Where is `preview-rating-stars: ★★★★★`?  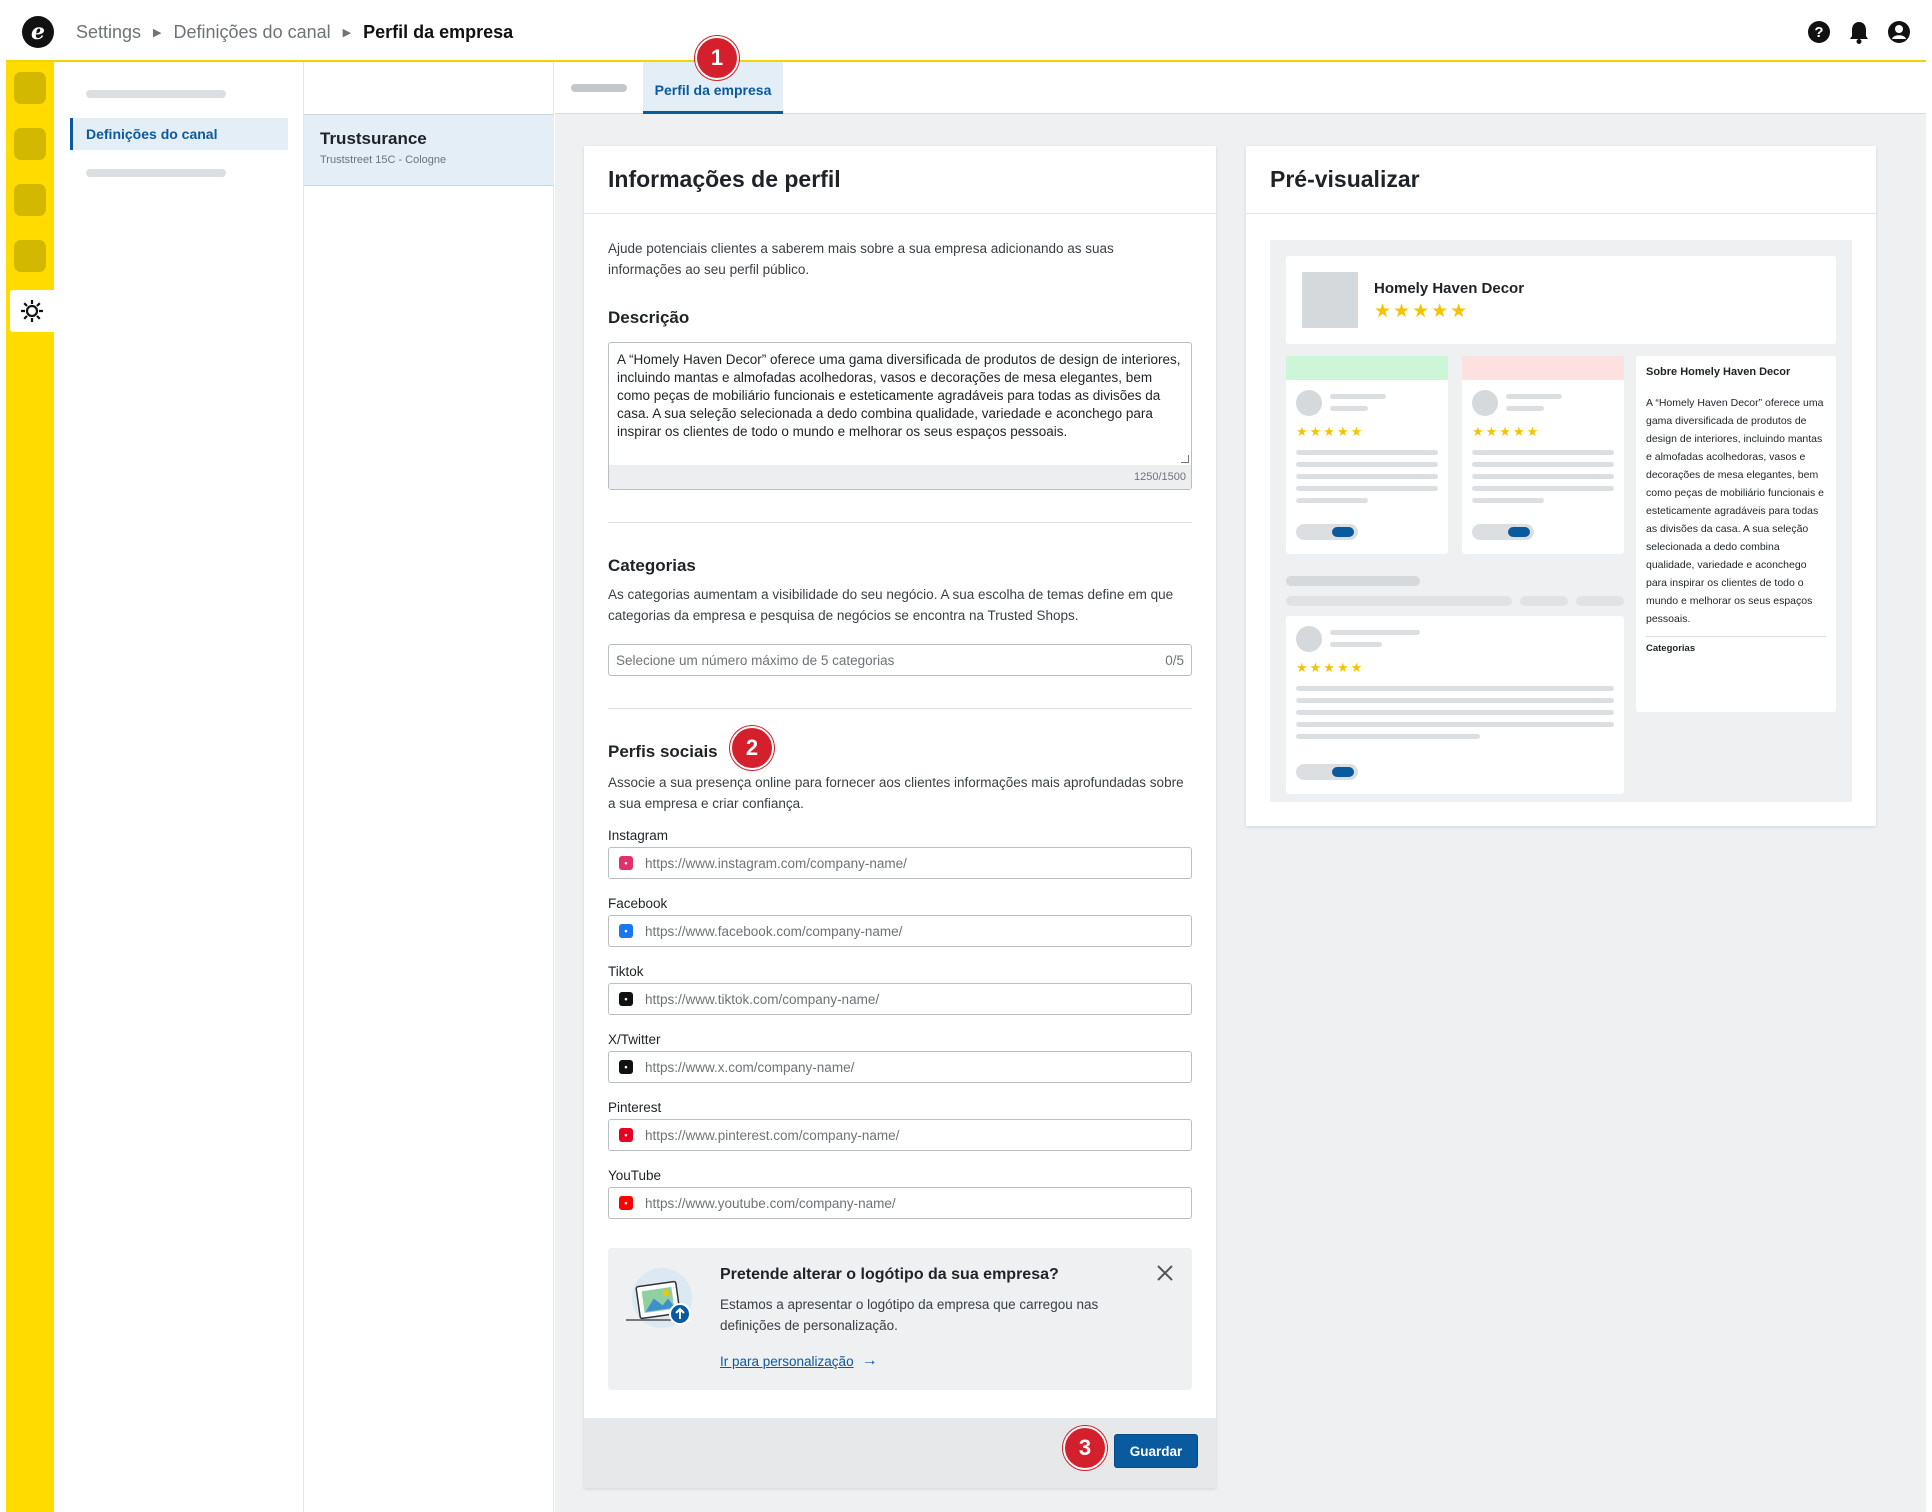
preview-rating-stars: ★★★★★ is located at coordinates (1422, 311).